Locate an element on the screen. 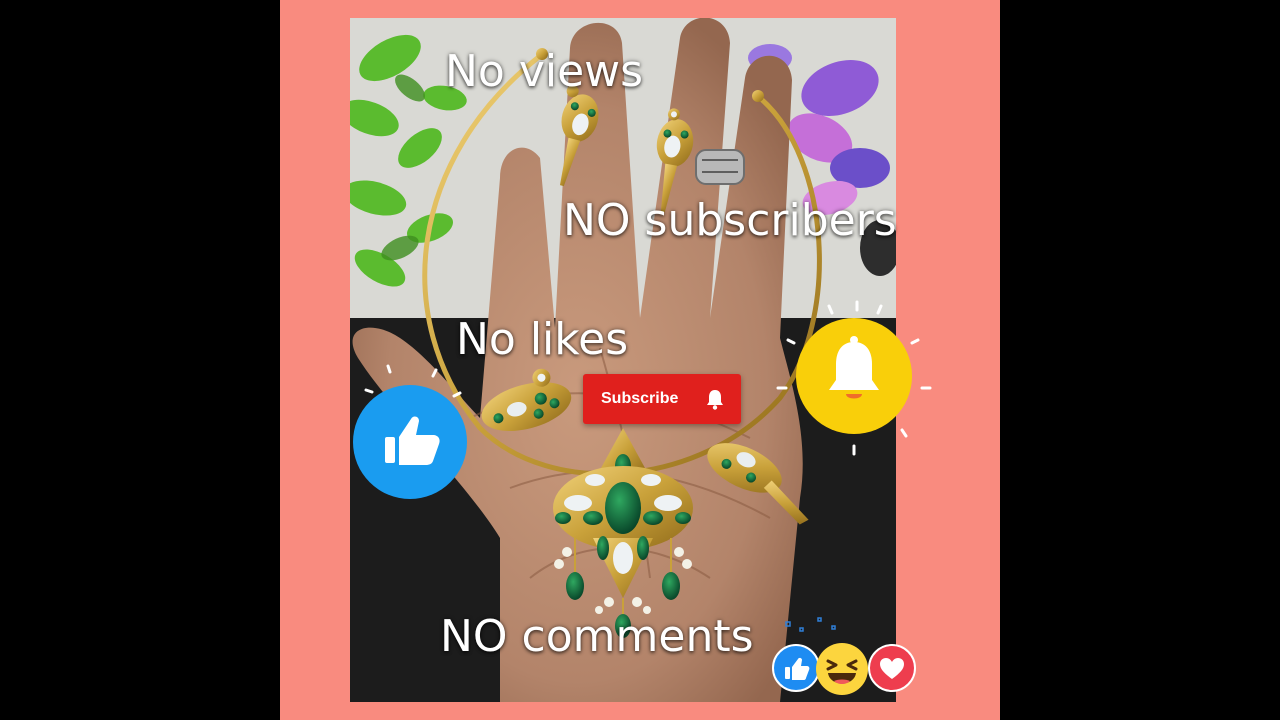 This screenshot has width=1280, height=720. like-reaction-icon is located at coordinates (796, 668).